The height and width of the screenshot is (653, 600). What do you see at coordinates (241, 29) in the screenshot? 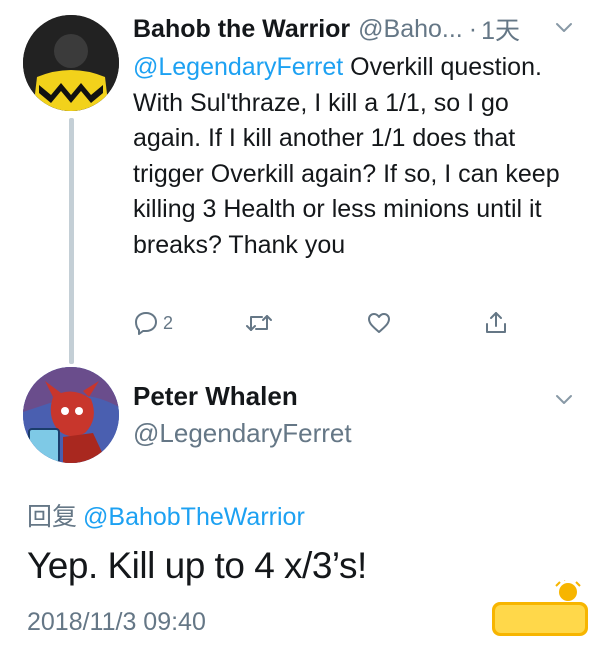
I see `author-name: Bahob the Warrior` at bounding box center [241, 29].